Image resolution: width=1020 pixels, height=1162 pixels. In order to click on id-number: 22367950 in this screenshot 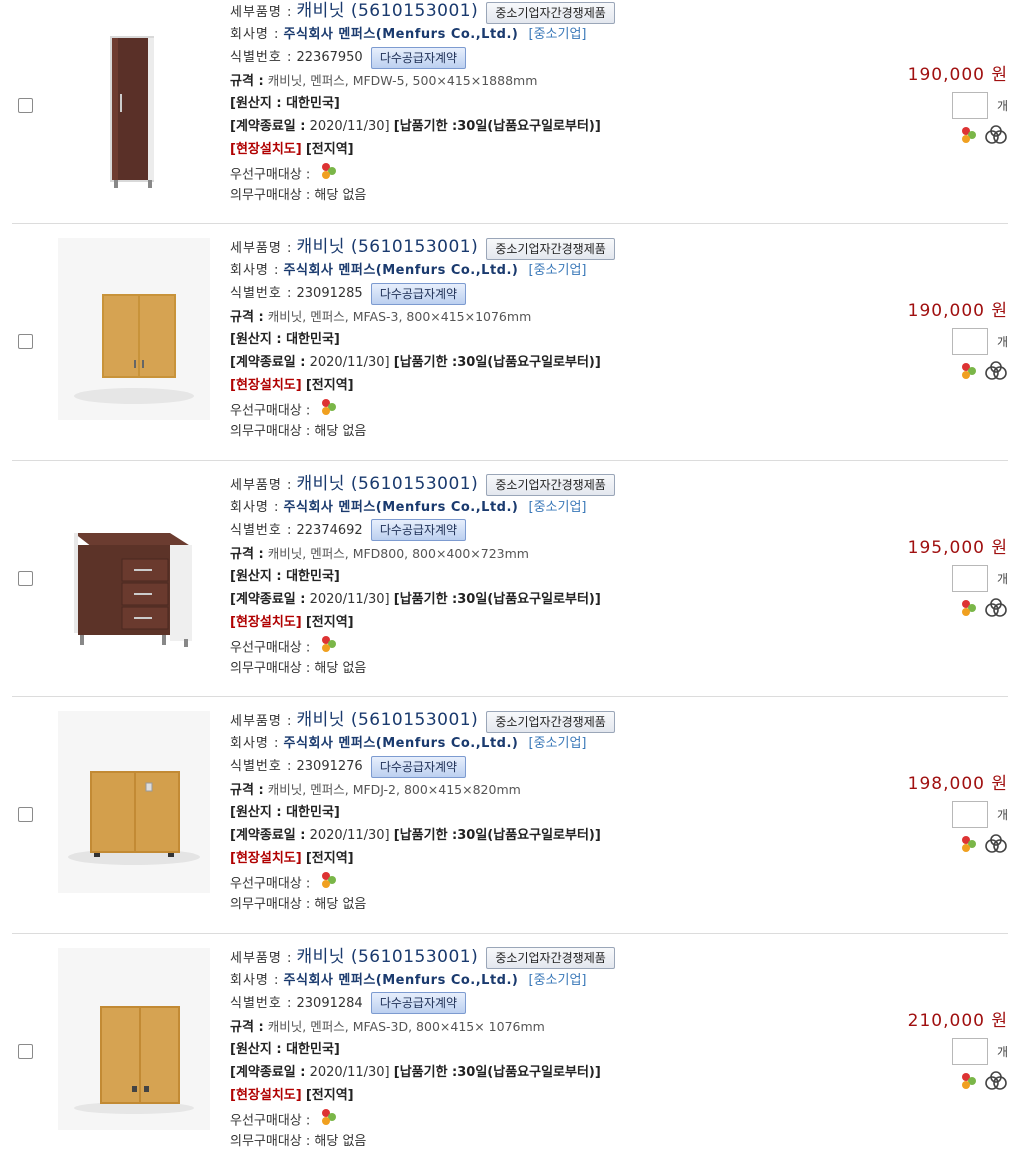, I will do `click(329, 57)`.